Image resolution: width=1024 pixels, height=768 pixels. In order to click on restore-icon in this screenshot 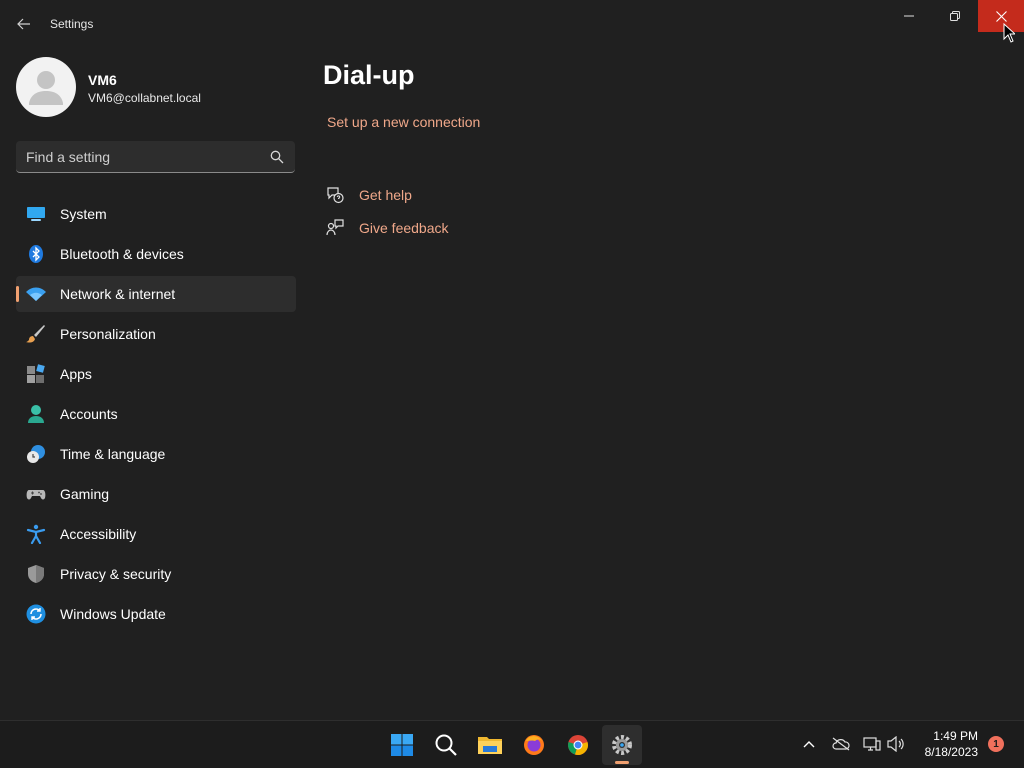, I will do `click(955, 16)`.